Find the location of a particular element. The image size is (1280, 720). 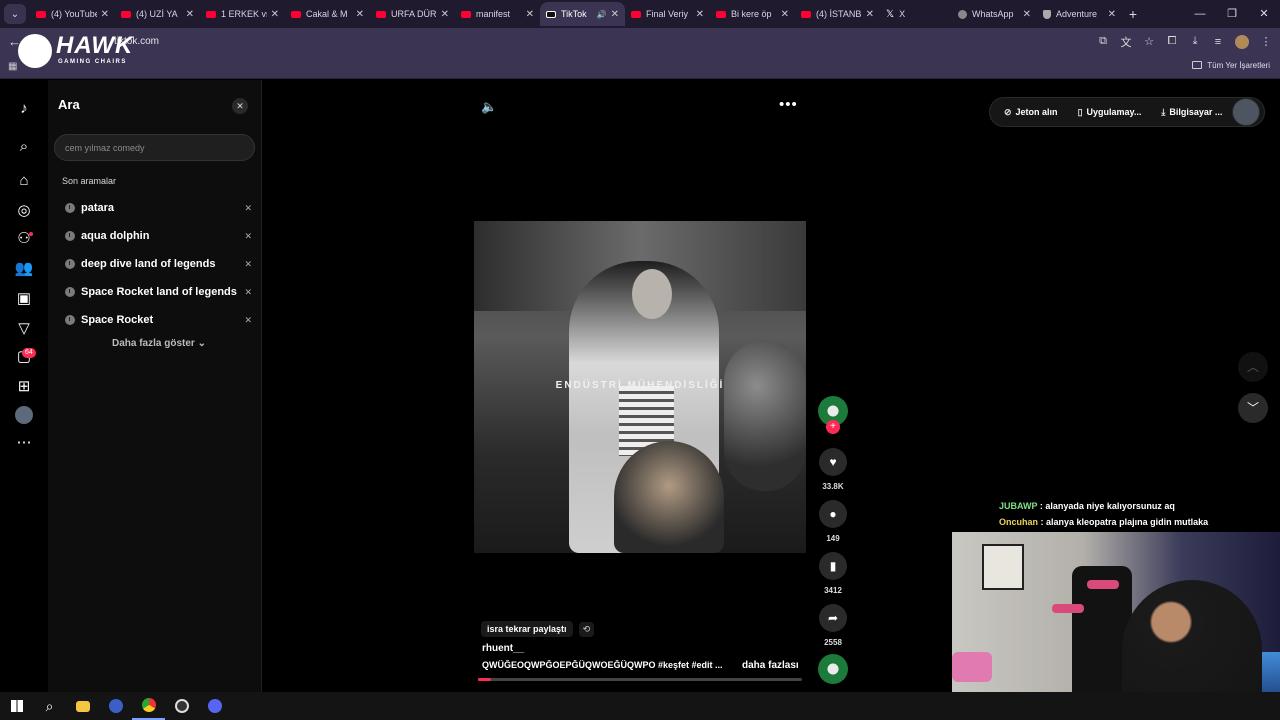

get-coins-button: ⊘ Jeton alın is located at coordinates (1031, 112).